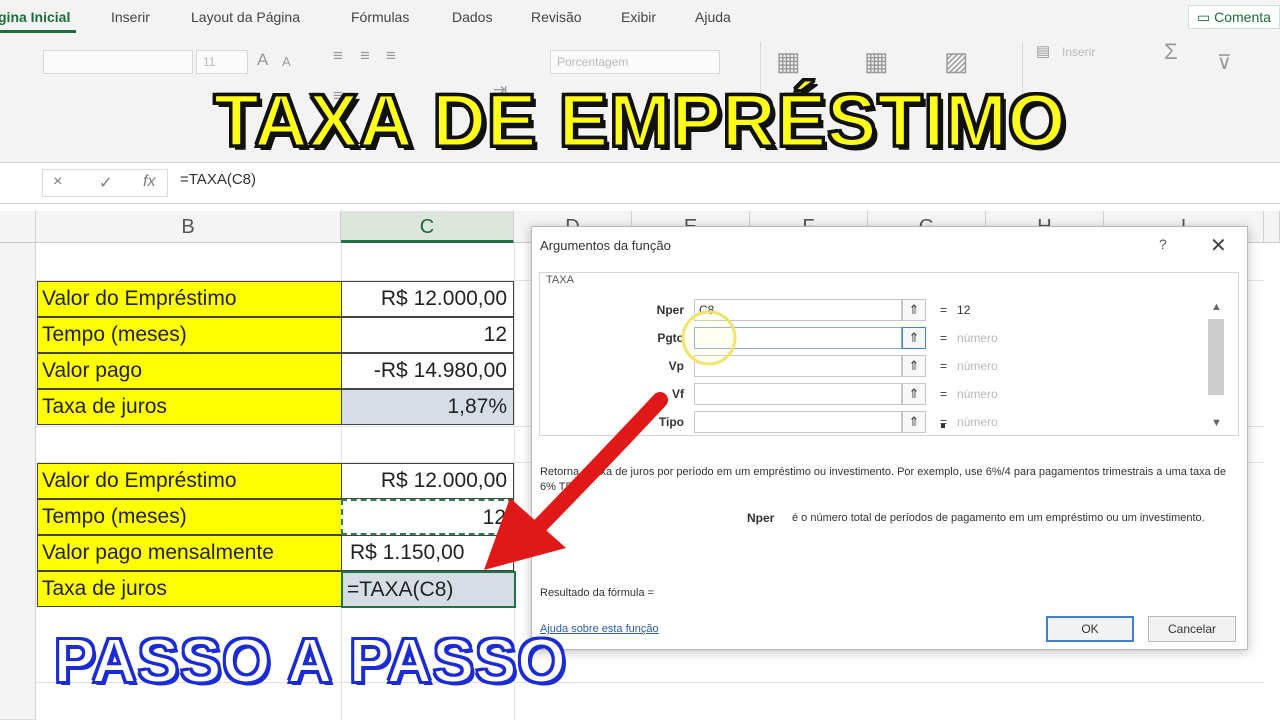  What do you see at coordinates (1090, 629) in the screenshot?
I see `ok-button: OK` at bounding box center [1090, 629].